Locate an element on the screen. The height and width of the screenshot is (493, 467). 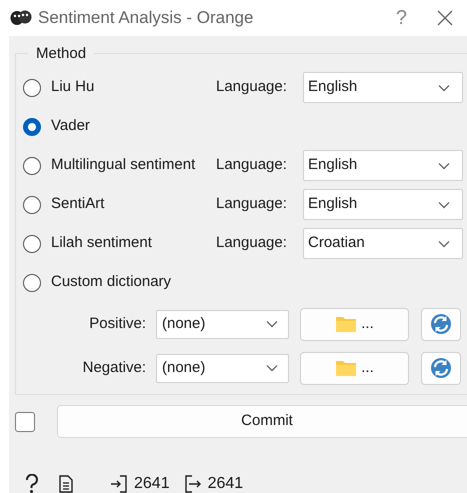
input-count: 2641 is located at coordinates (152, 483).